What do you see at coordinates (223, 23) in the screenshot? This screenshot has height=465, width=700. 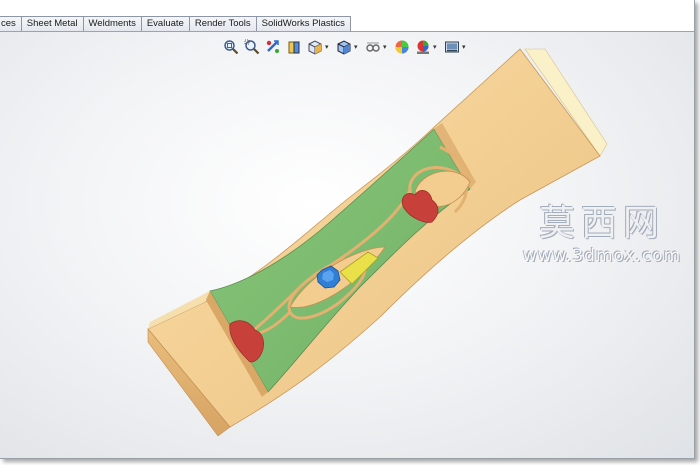 I see `tab-render-tools: Render Tools` at bounding box center [223, 23].